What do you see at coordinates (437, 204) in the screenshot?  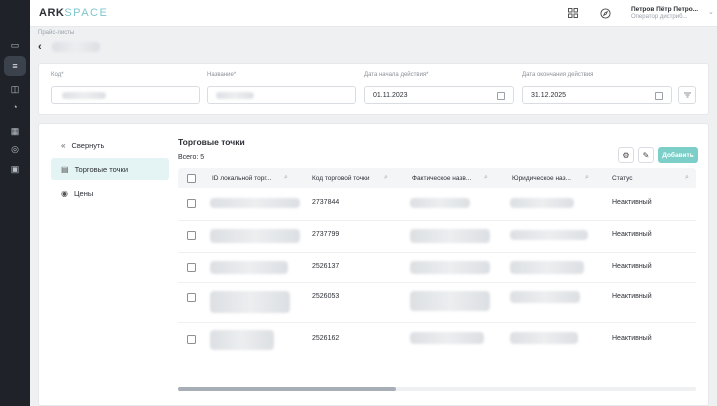 I see `table-row: 2737844 Неактивный` at bounding box center [437, 204].